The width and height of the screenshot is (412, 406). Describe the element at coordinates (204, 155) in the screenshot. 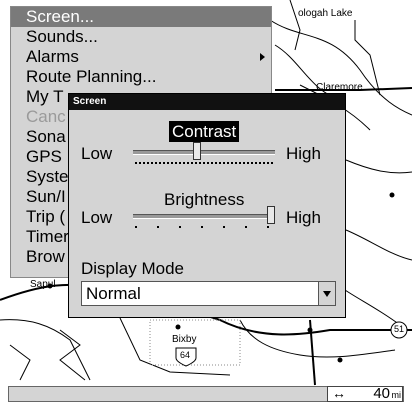

I see `contrast-slider` at that location.